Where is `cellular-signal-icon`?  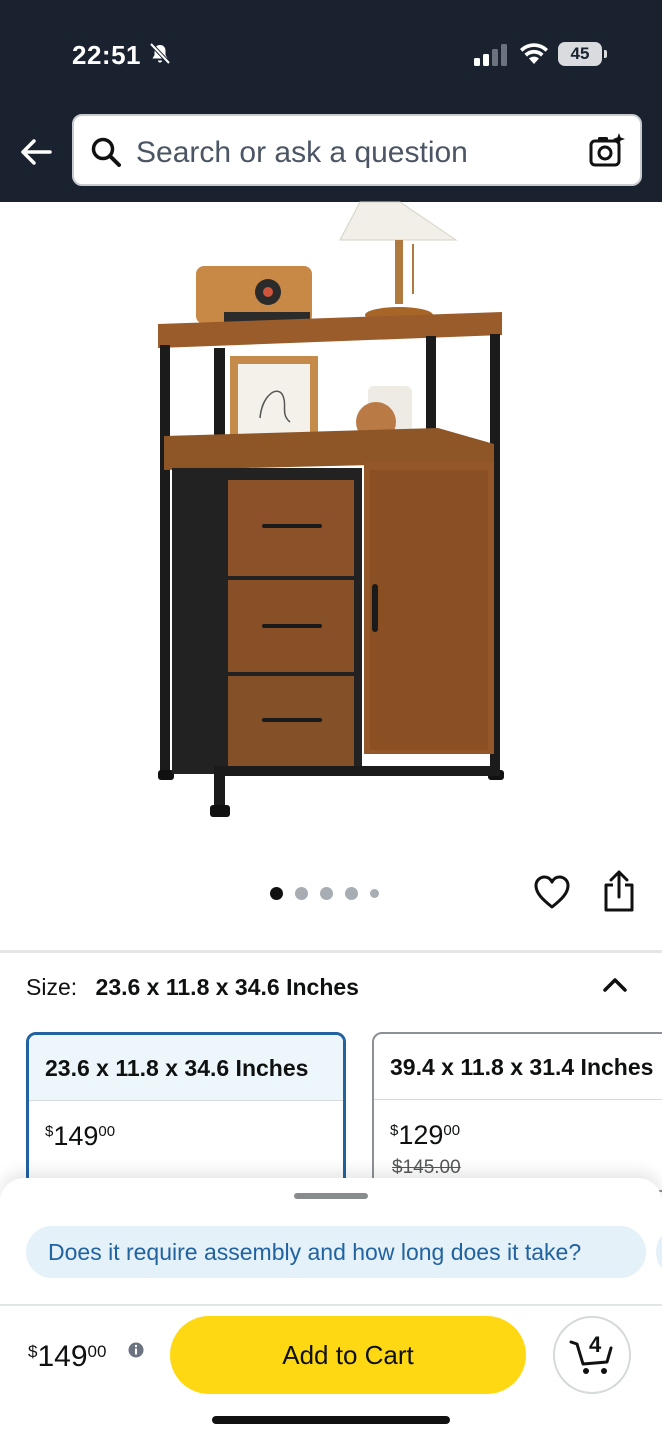
cellular-signal-icon is located at coordinates (490, 55).